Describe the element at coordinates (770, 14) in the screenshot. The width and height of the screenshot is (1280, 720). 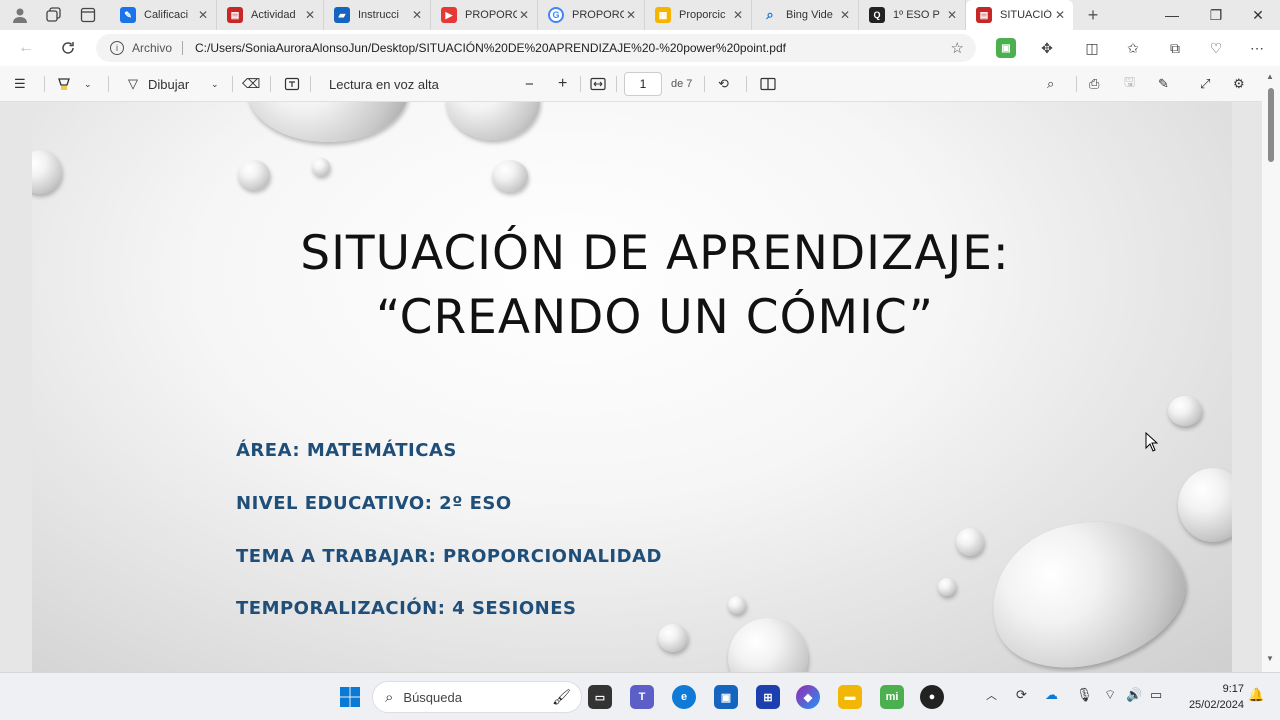
I see `bing-search-icon: ⌕` at that location.